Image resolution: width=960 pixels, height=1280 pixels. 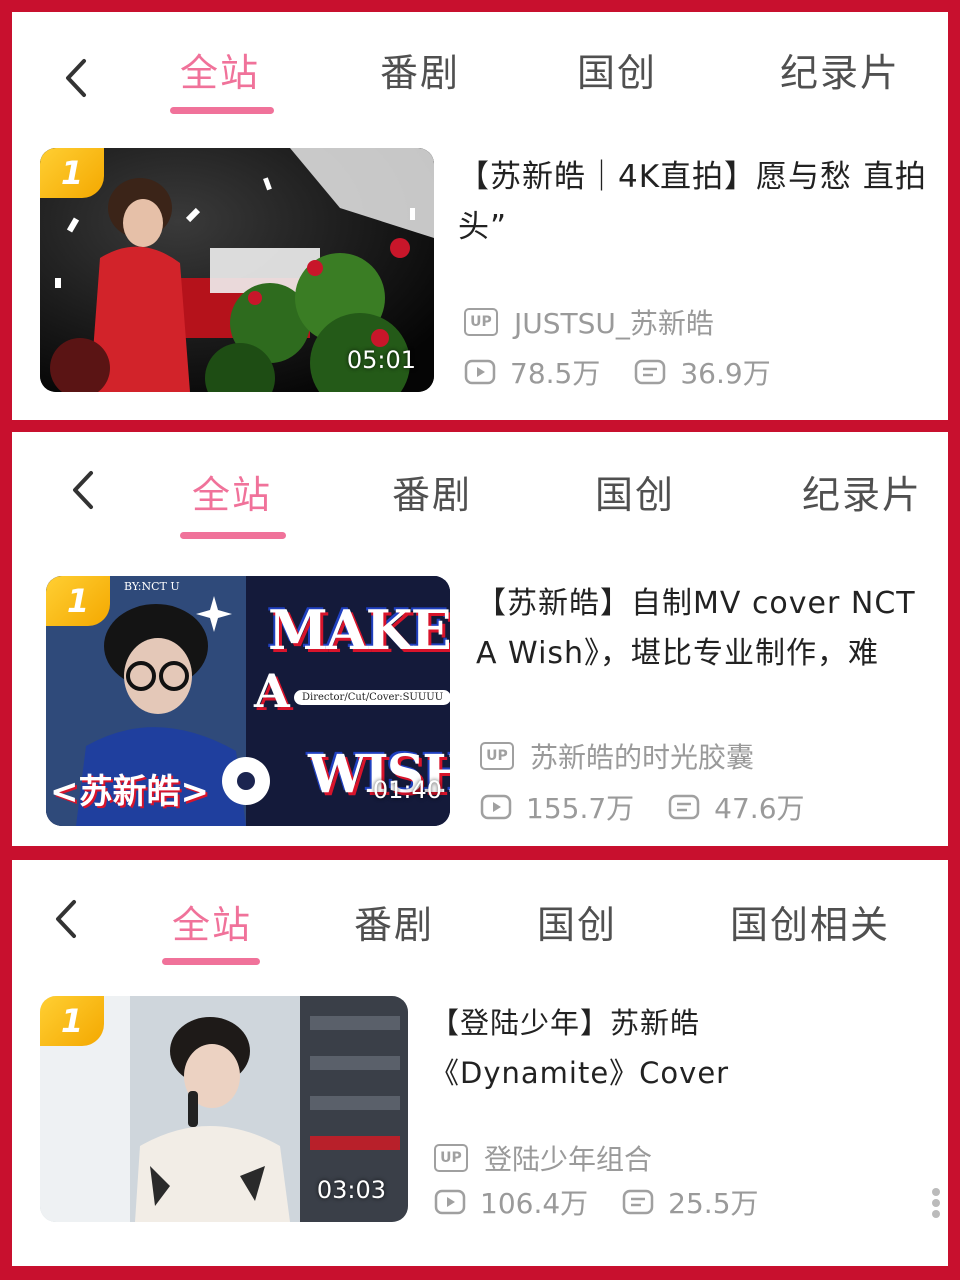 I want to click on view-count: 155.7万, so click(x=580, y=808).